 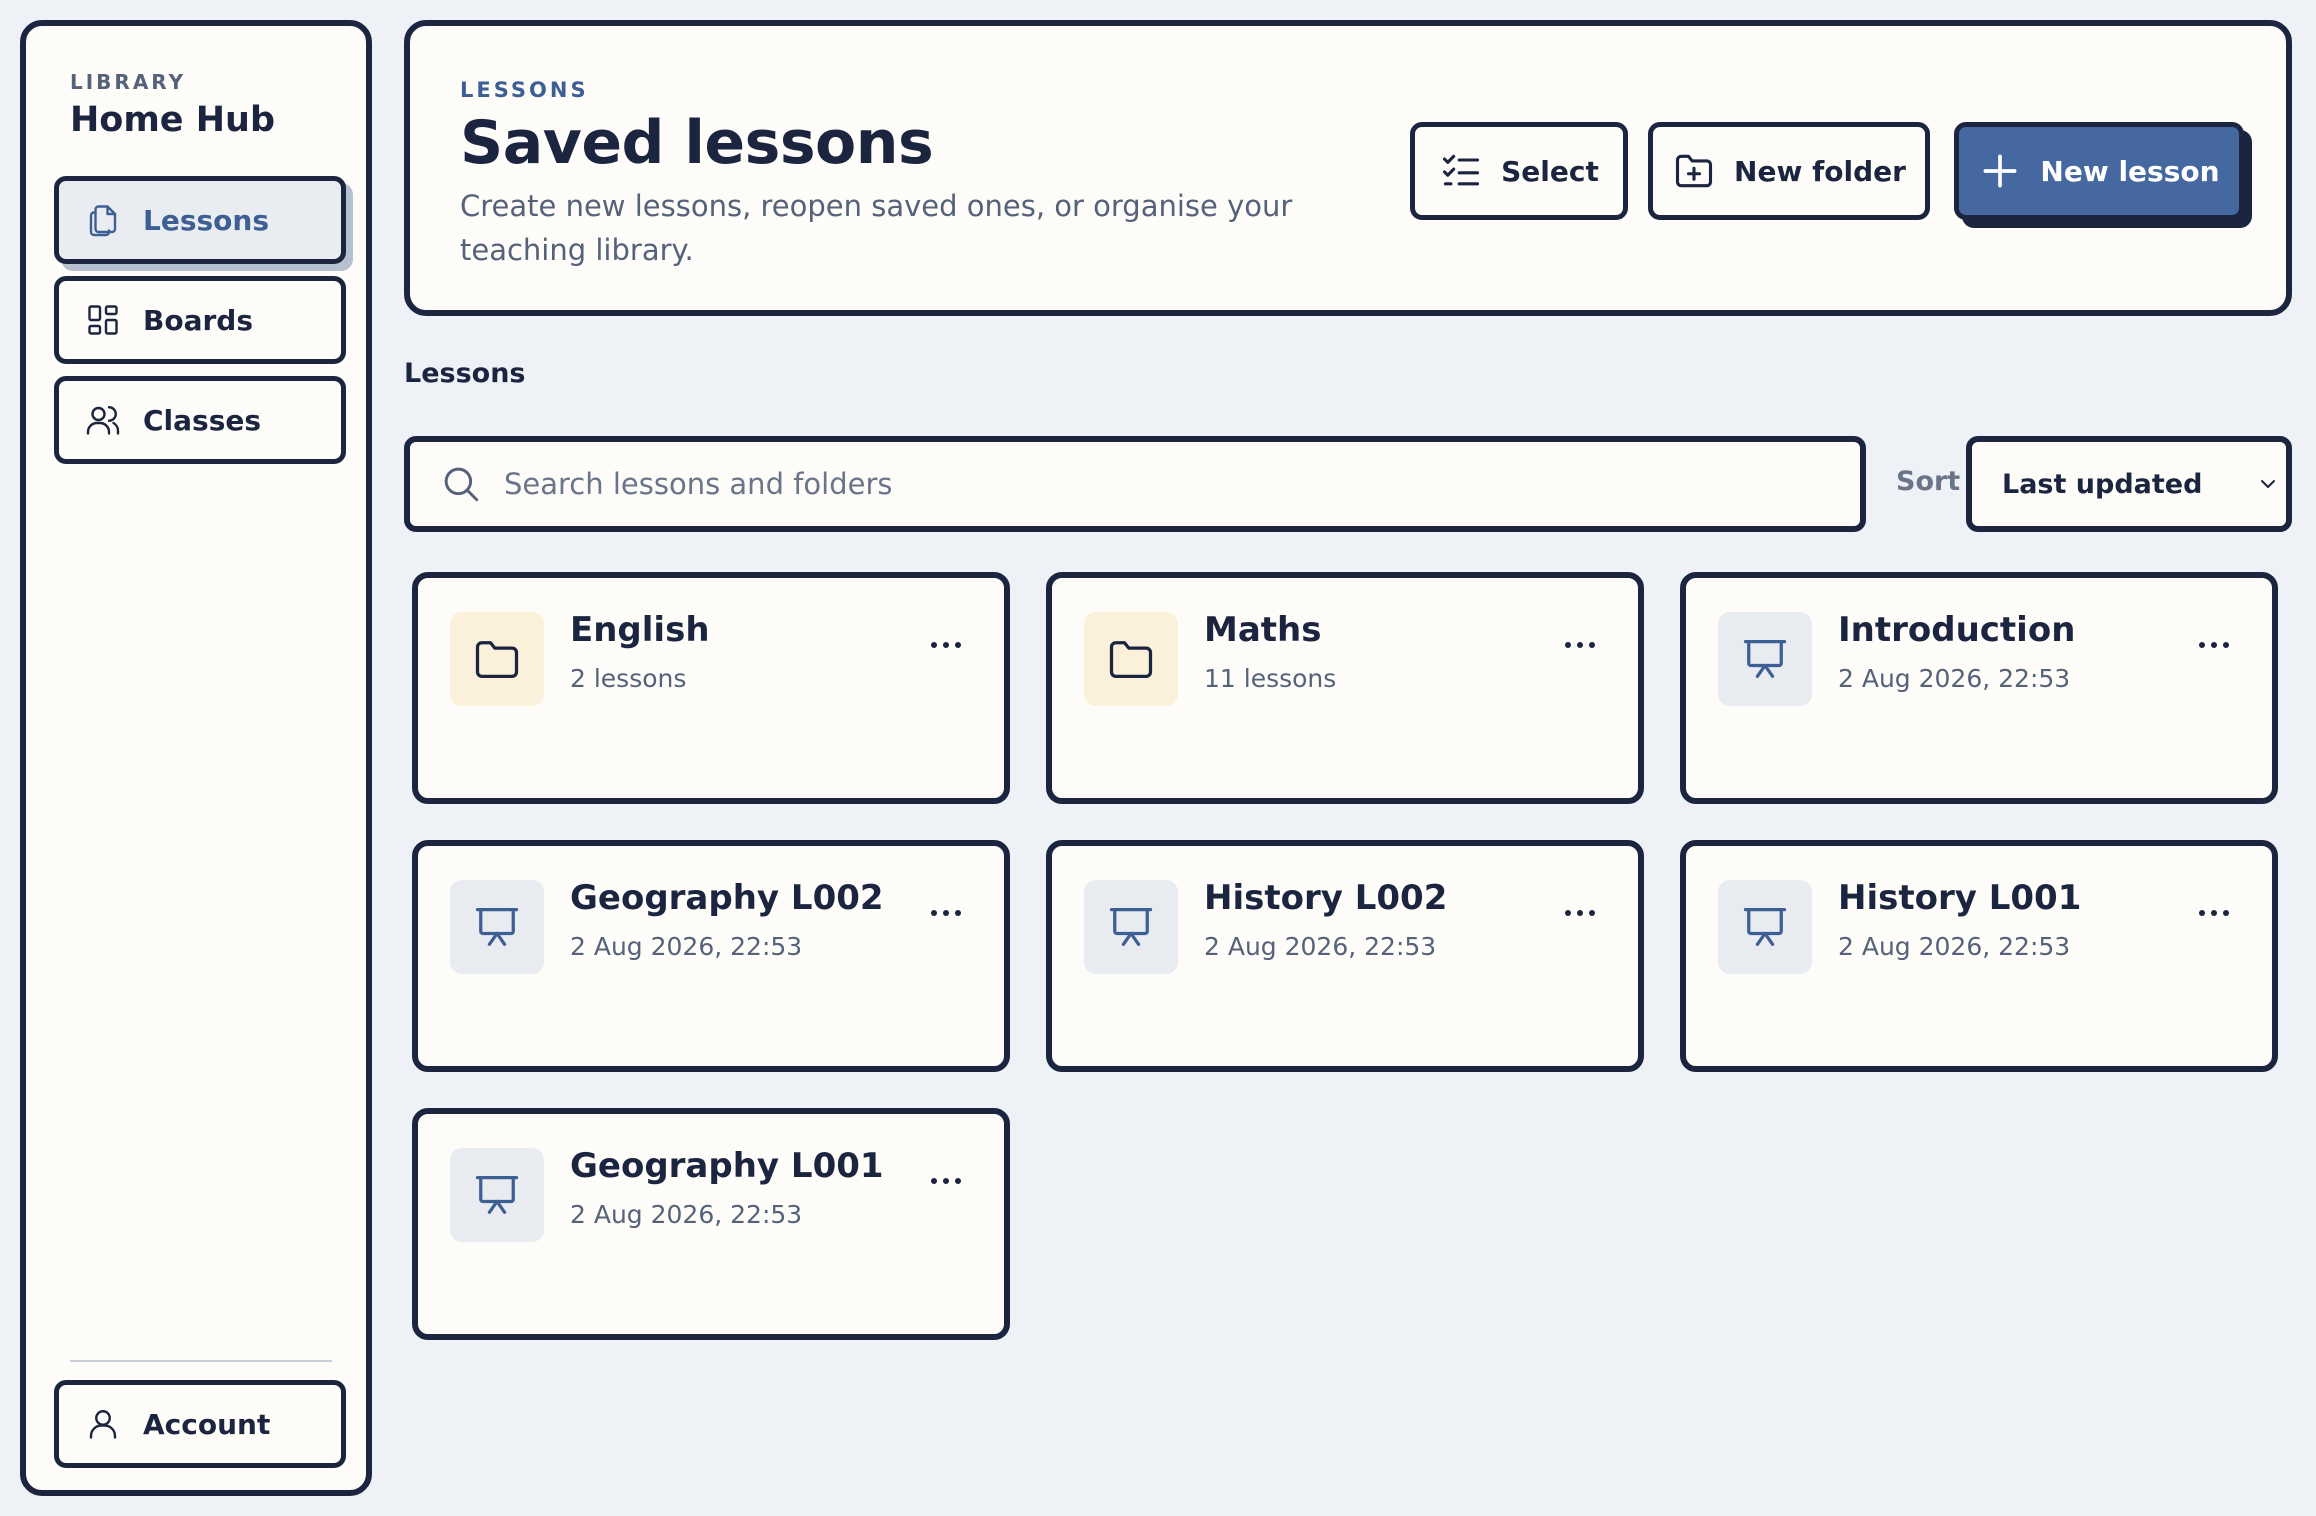 What do you see at coordinates (1270, 678) in the screenshot?
I see `card-subtitle: 11 lessons` at bounding box center [1270, 678].